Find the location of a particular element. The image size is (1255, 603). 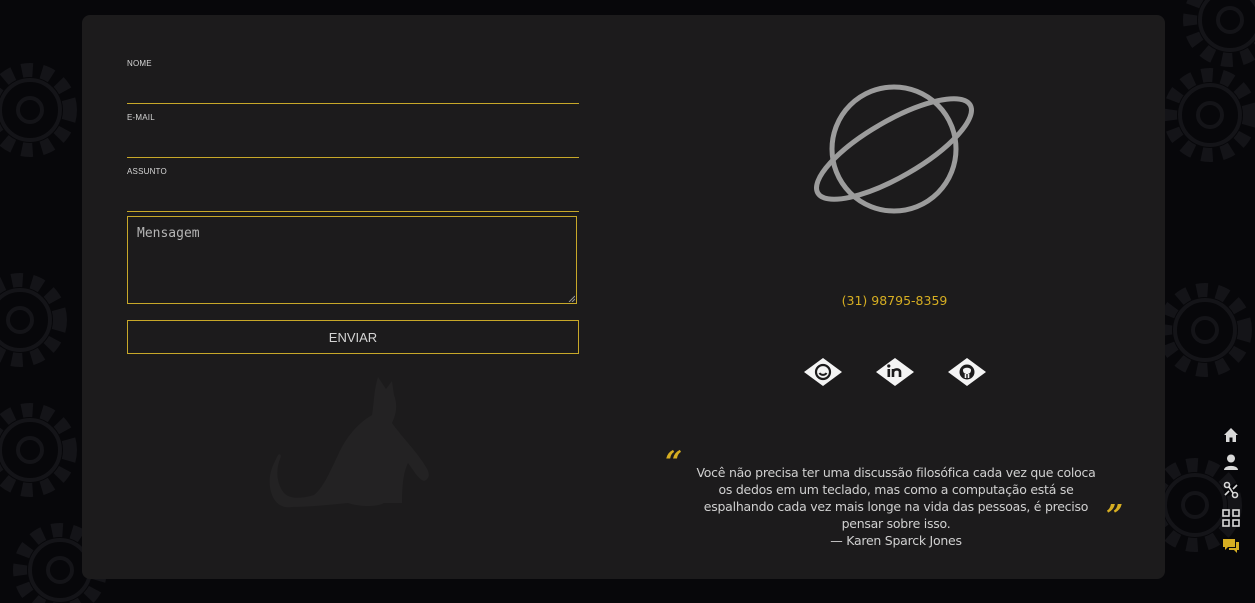

email-field-group: E-MAIL is located at coordinates (355, 139).